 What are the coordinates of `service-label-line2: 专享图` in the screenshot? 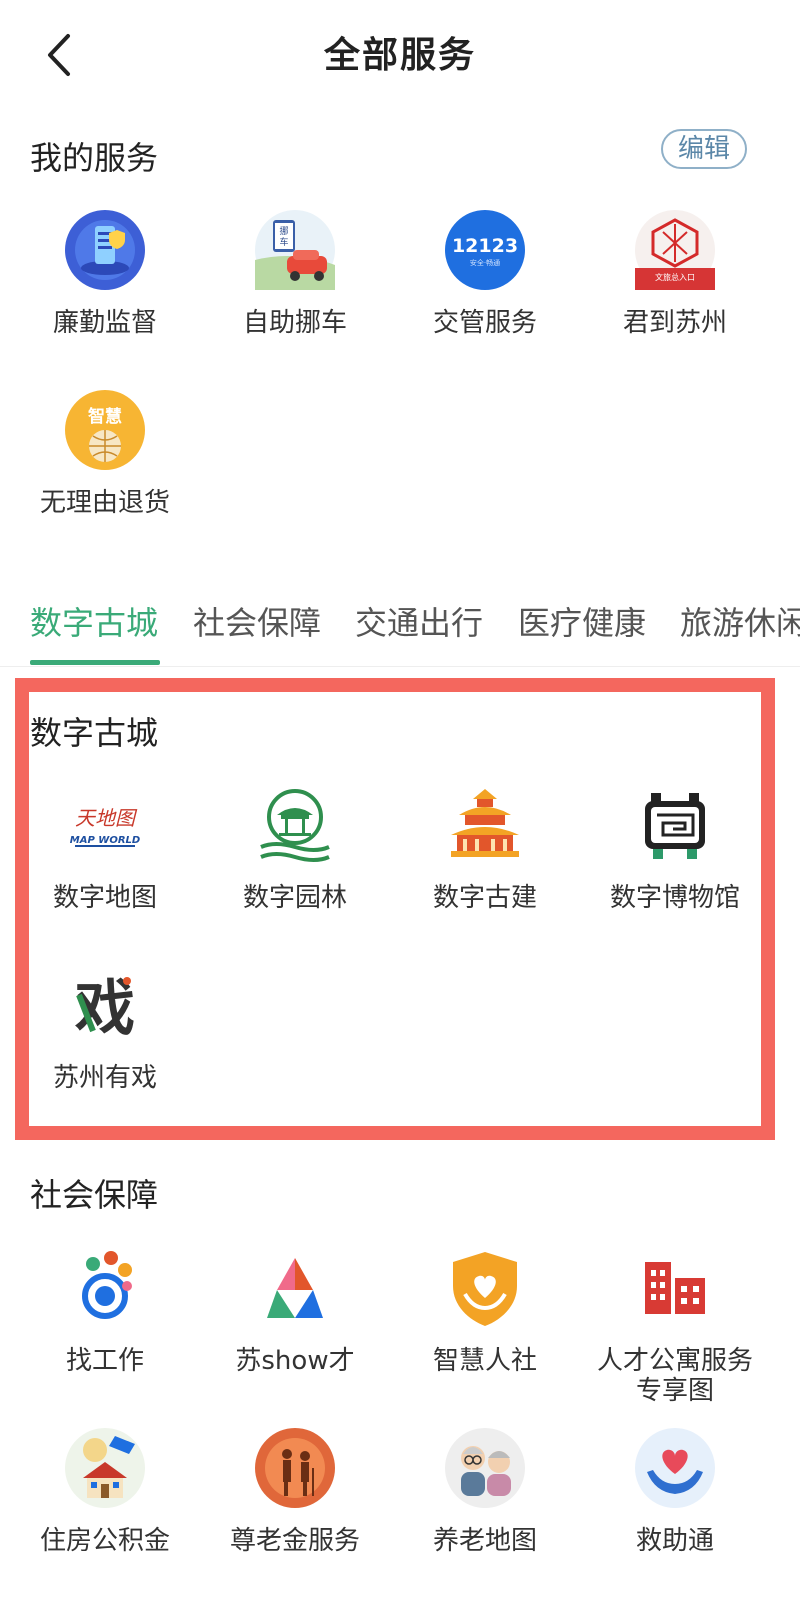 It's located at (674, 1391).